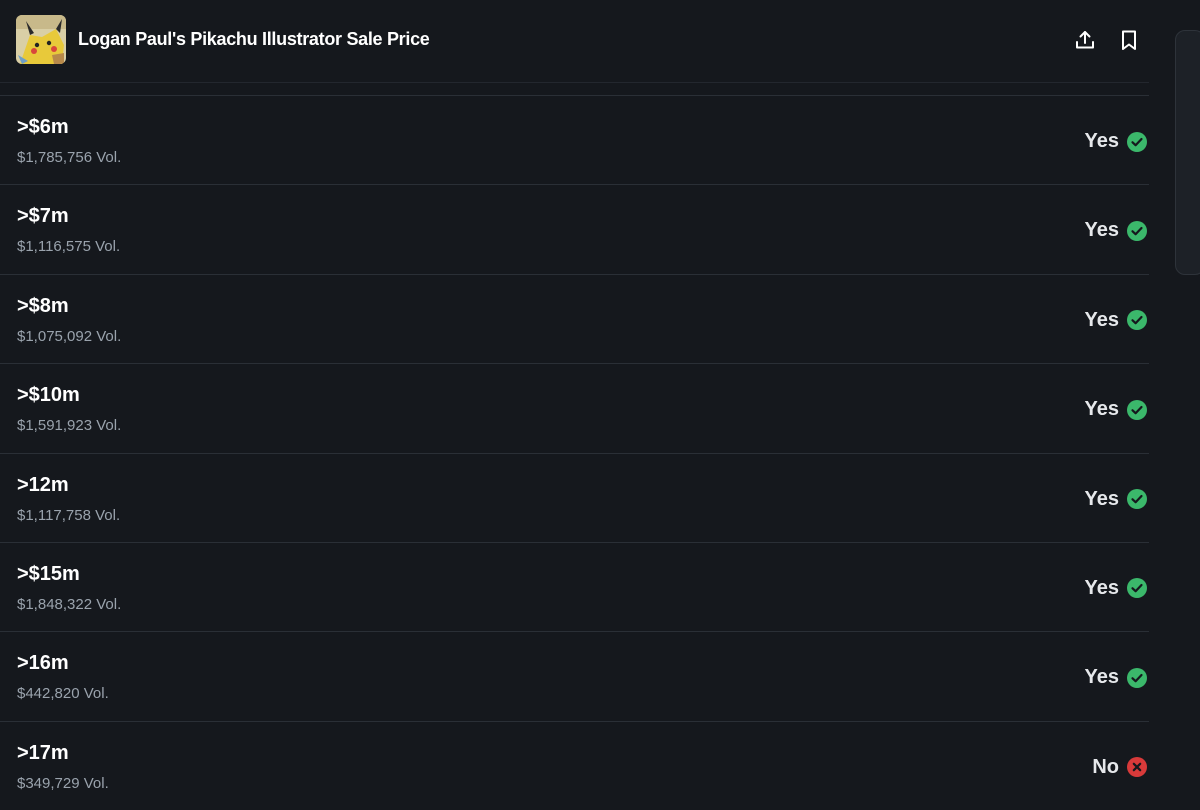 This screenshot has height=810, width=1200. I want to click on market-thumbnail, so click(41, 39).